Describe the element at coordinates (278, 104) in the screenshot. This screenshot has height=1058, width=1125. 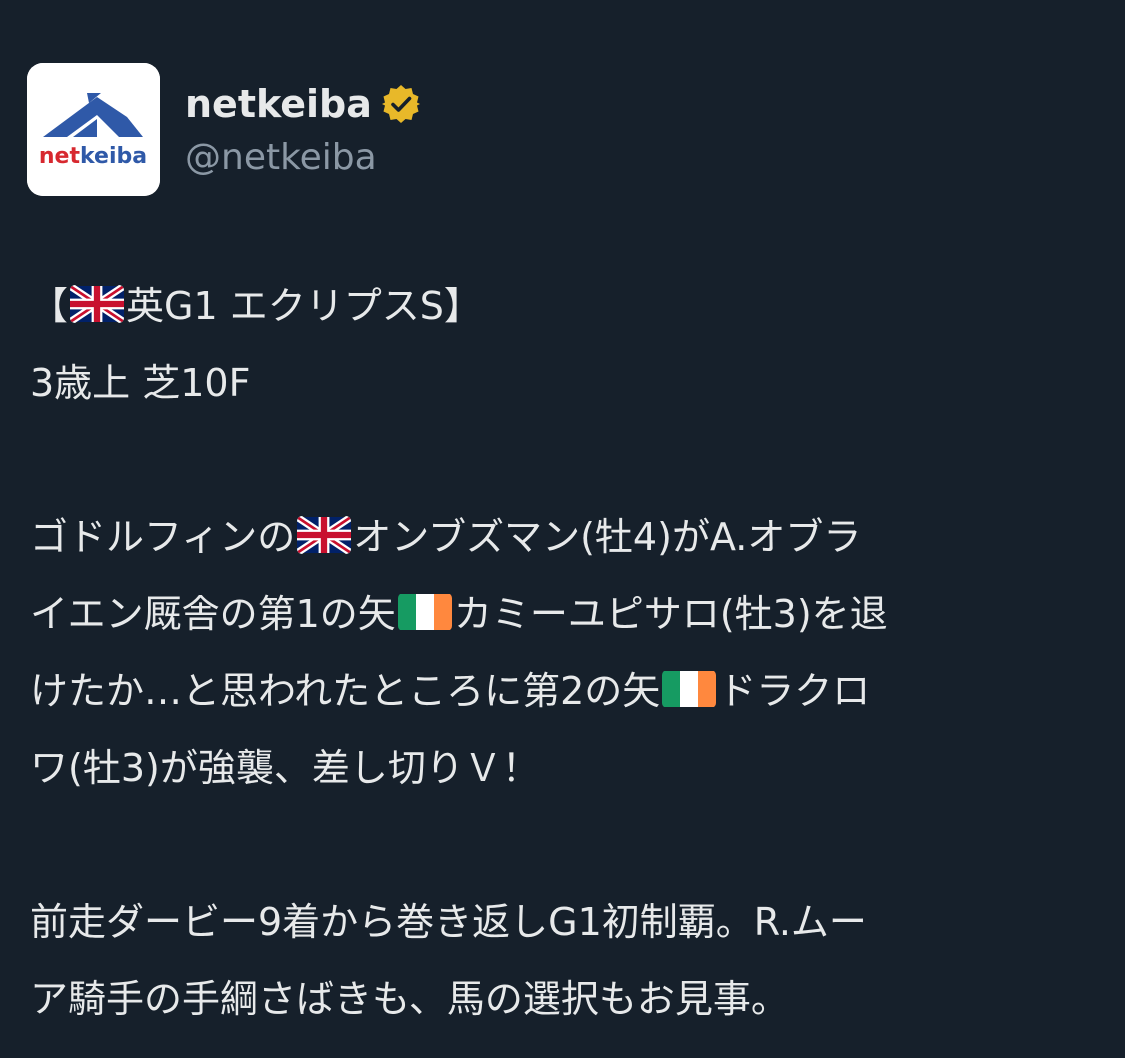
I see `display-name: netkeiba` at that location.